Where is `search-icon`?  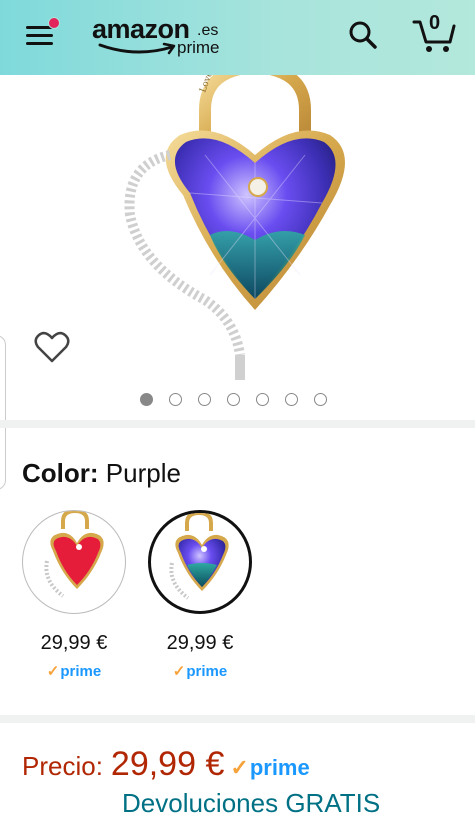
search-icon is located at coordinates (363, 35).